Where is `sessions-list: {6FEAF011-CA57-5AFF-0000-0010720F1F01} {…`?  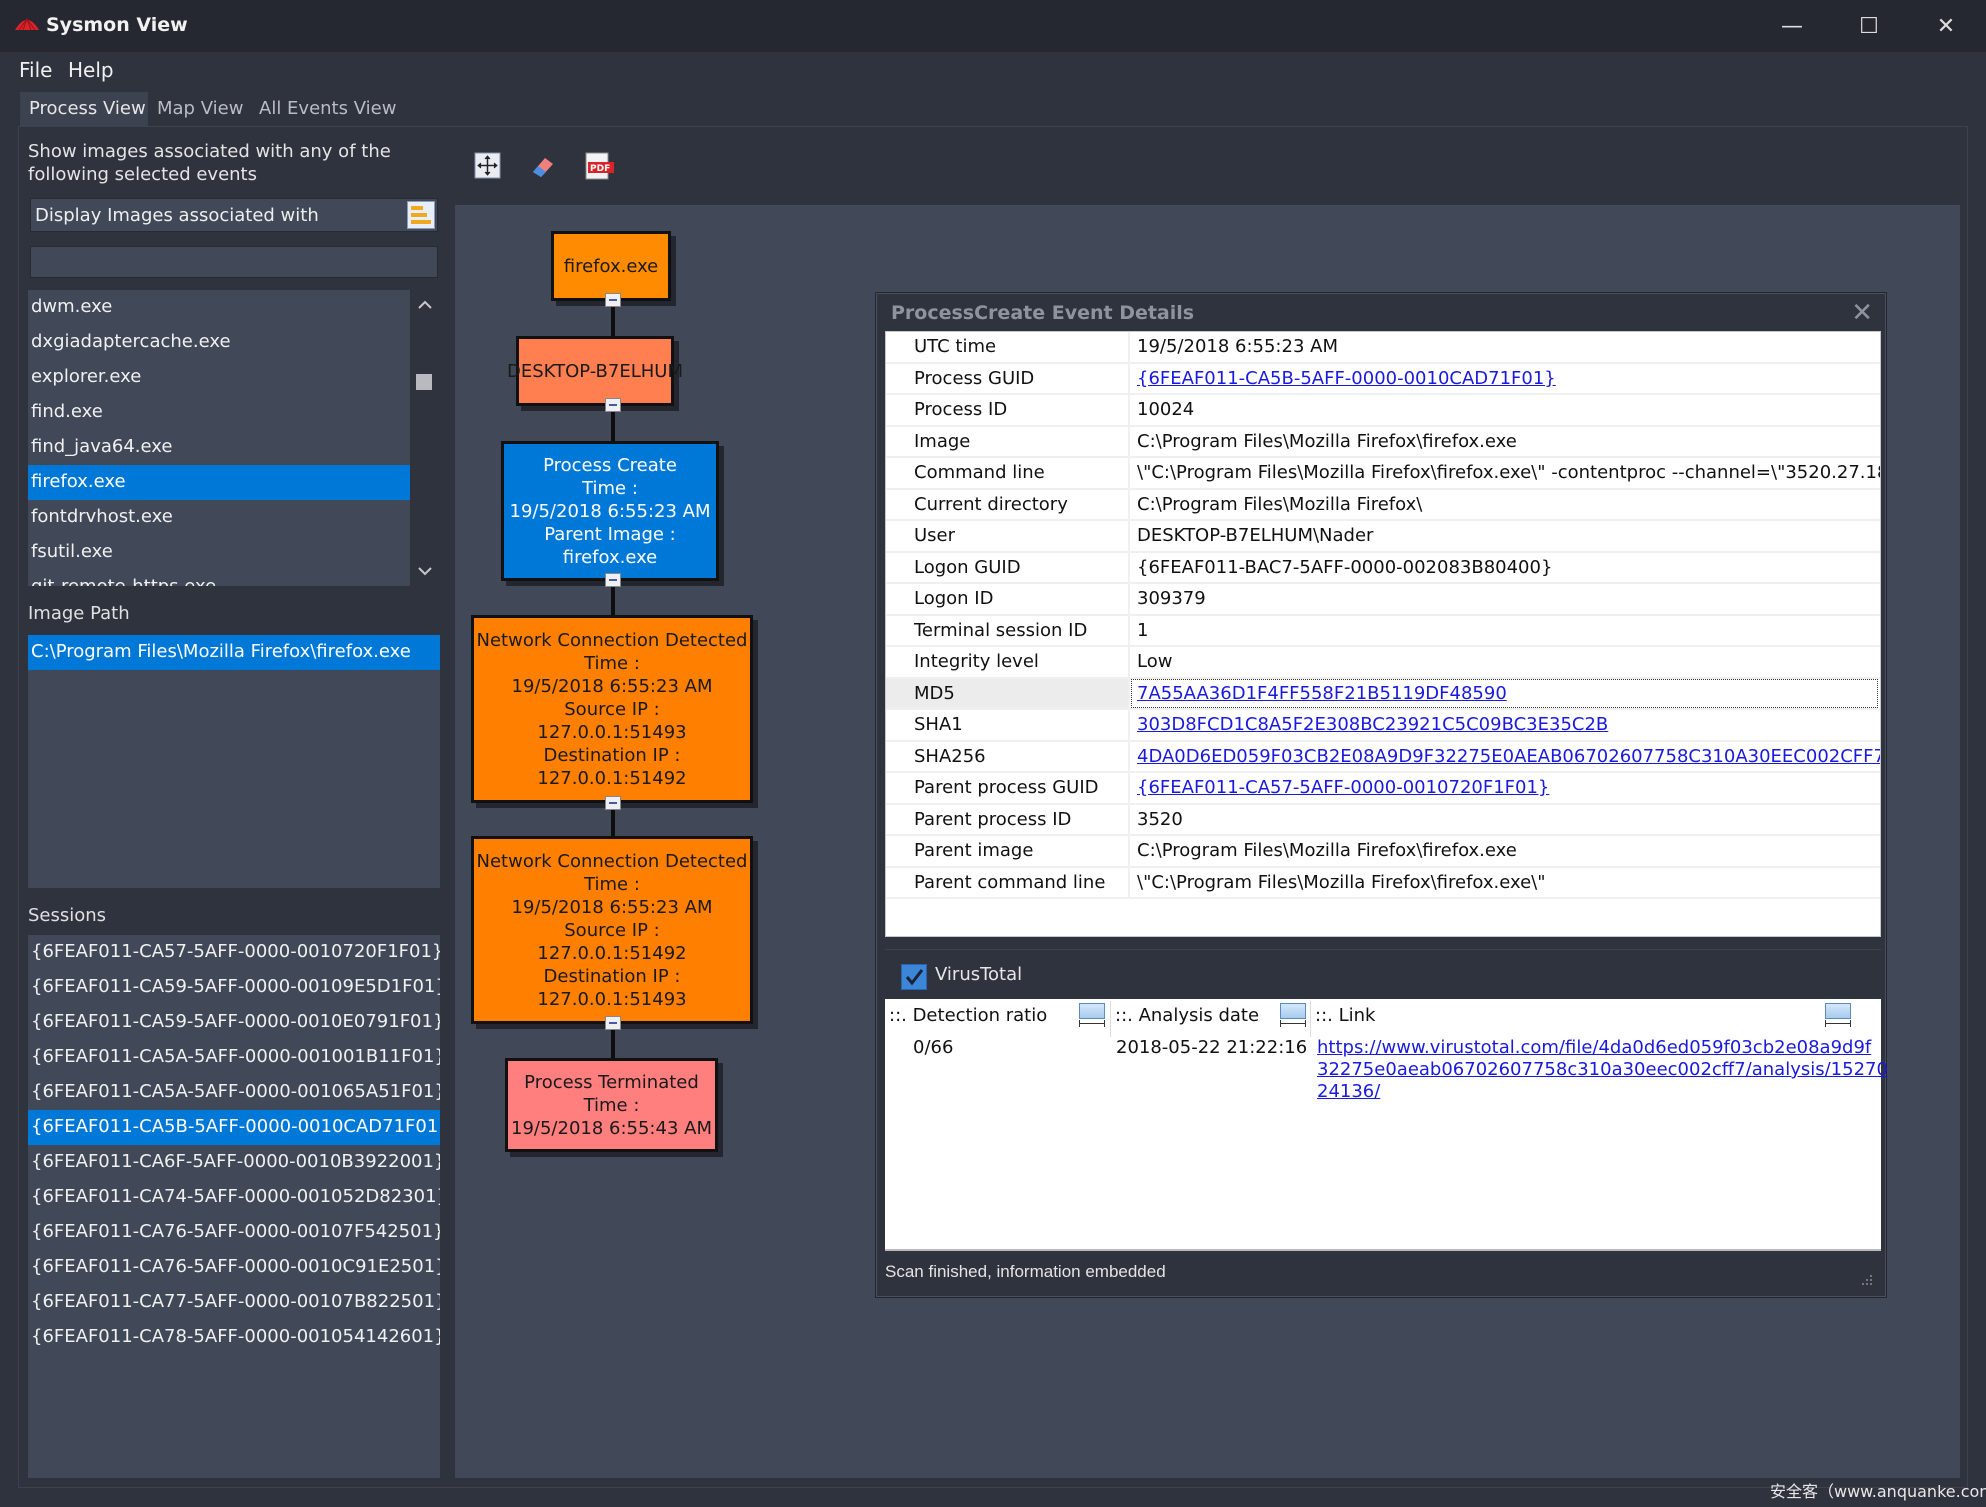
sessions-list: {6FEAF011-CA57-5AFF-0000-0010720F1F01} {… is located at coordinates (234, 1206).